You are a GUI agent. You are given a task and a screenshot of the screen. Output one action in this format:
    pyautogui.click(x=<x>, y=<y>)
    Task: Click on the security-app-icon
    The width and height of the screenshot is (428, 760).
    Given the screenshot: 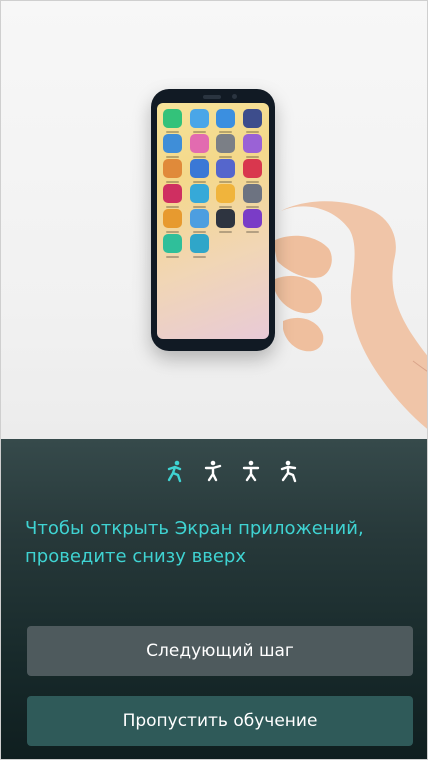 What is the action you would take?
    pyautogui.click(x=199, y=246)
    